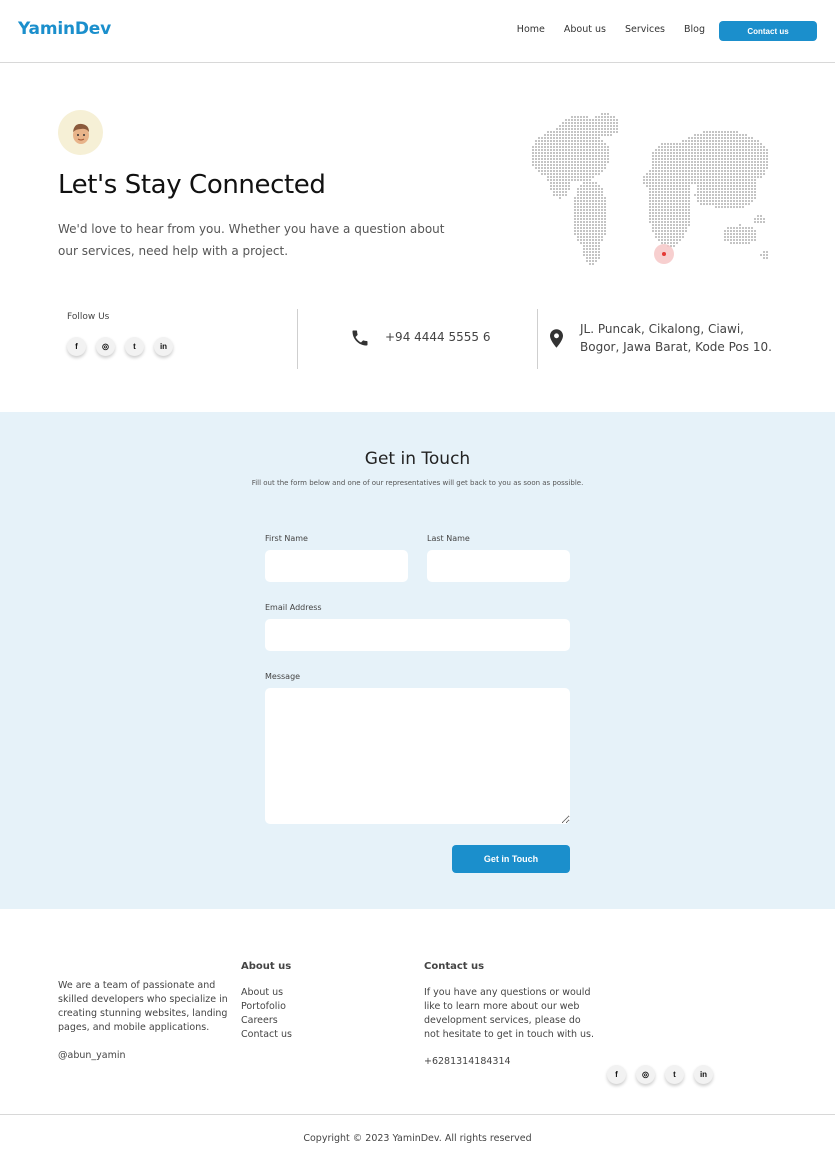 This screenshot has height=1162, width=835. Describe the element at coordinates (585, 29) in the screenshot. I see `nav-about-us: About us` at that location.